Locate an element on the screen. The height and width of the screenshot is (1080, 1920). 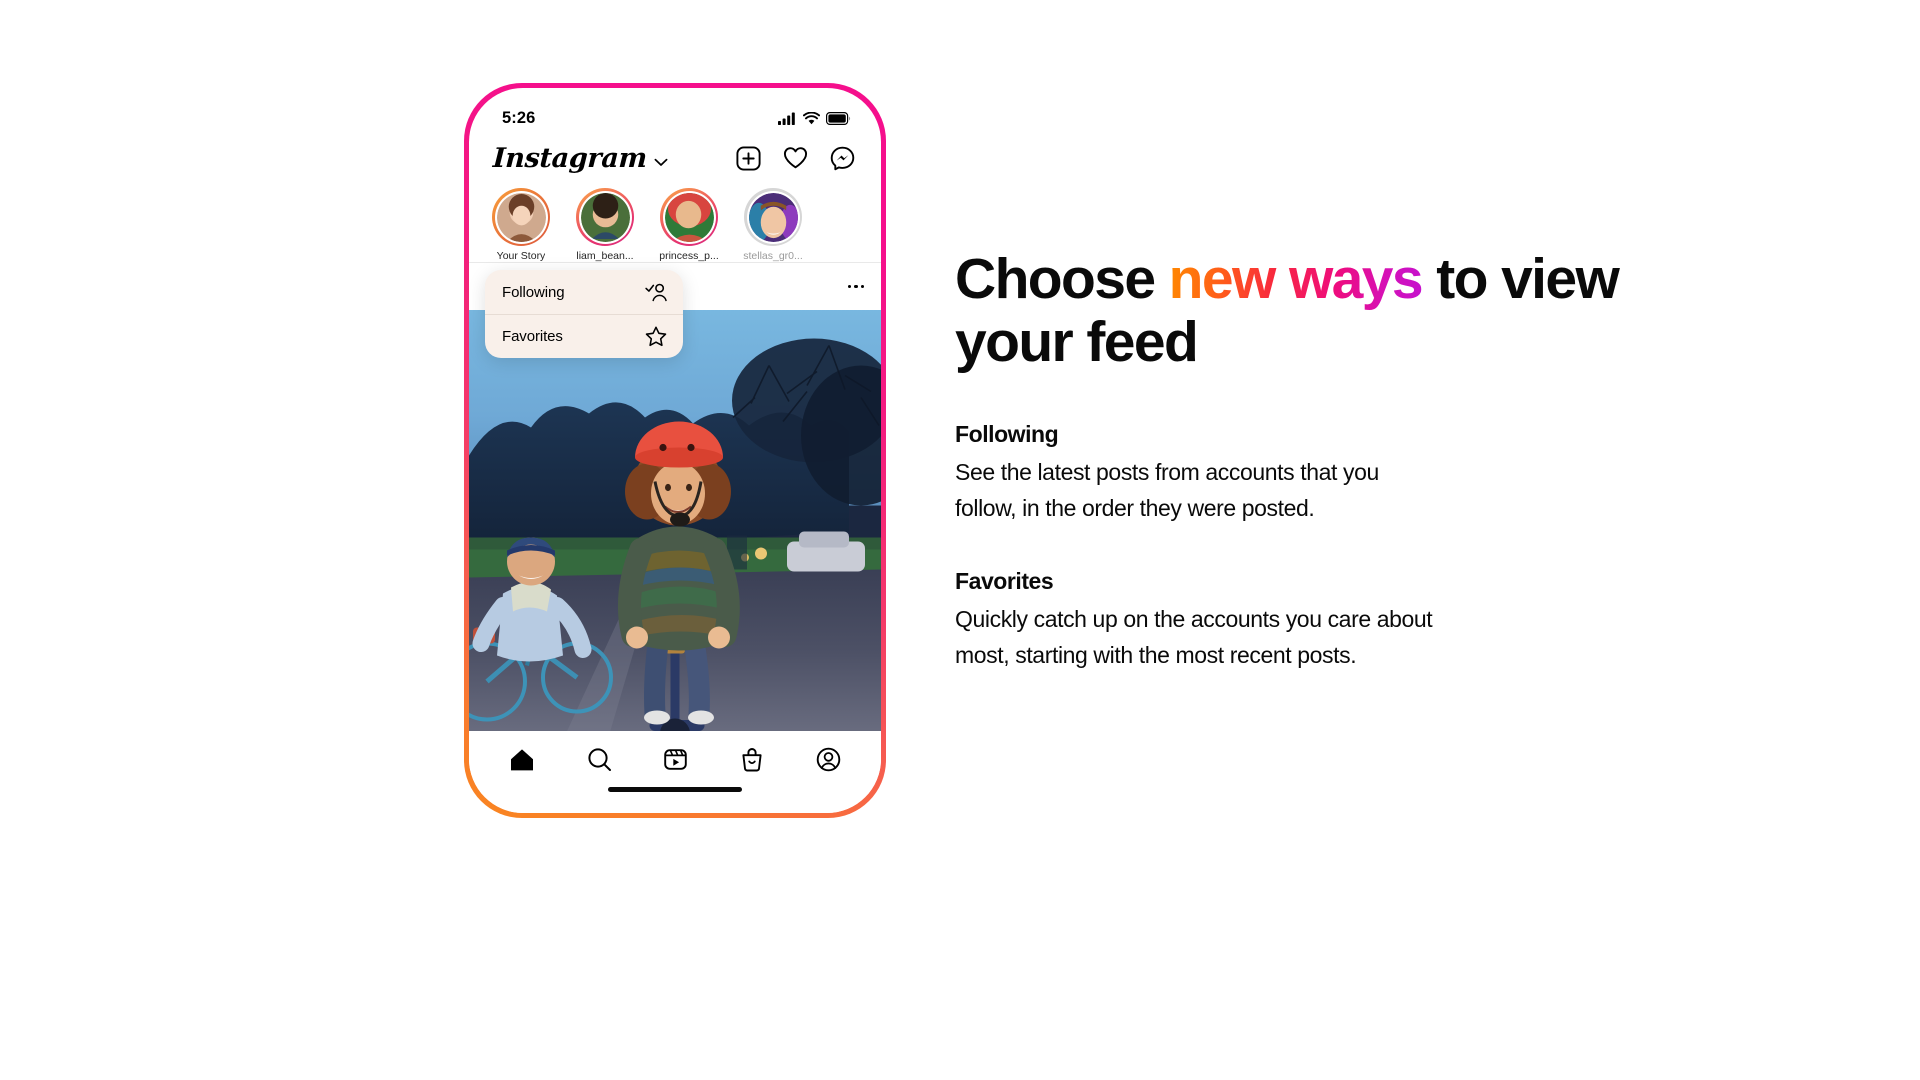
status-bar-icons is located at coordinates (814, 118).